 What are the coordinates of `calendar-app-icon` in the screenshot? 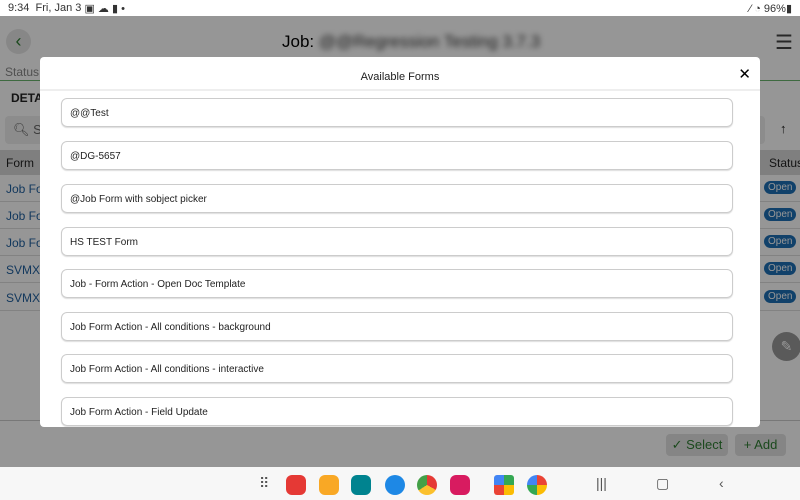 It's located at (361, 485).